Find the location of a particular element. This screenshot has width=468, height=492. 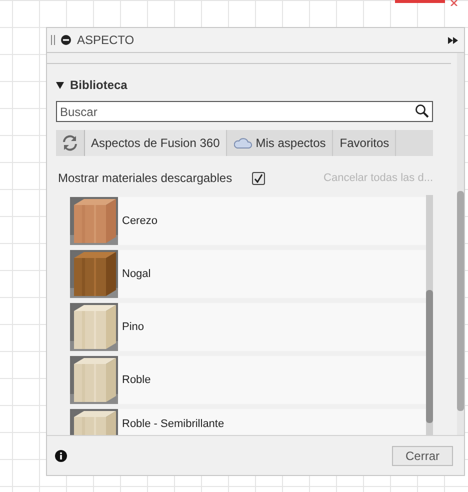

refresh-icon is located at coordinates (70, 143).